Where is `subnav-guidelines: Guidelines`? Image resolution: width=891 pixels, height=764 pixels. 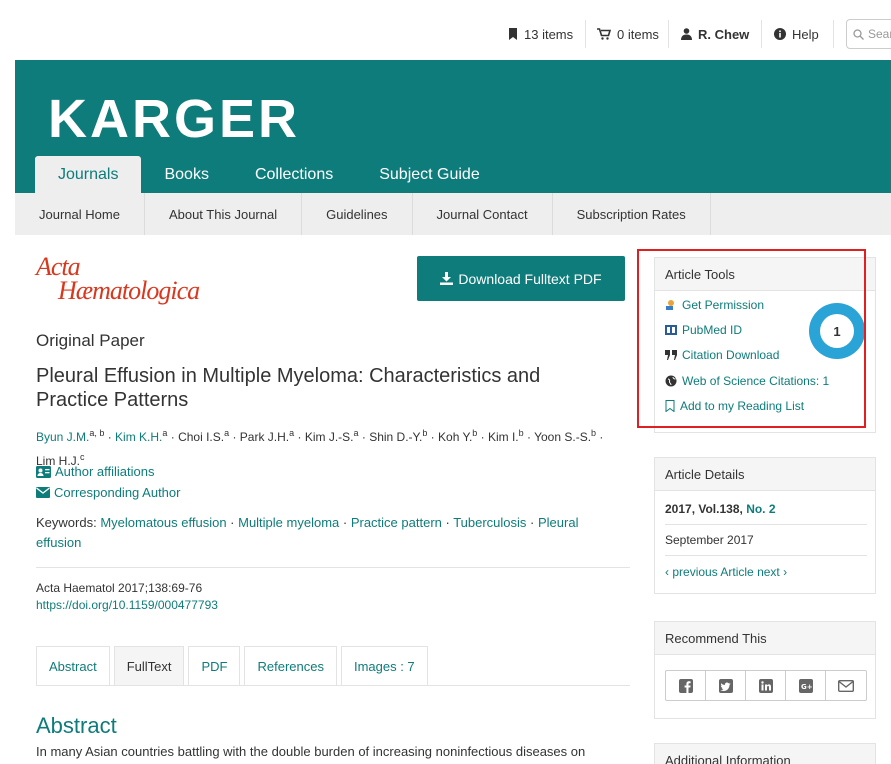
subnav-guidelines: Guidelines is located at coordinates (357, 214).